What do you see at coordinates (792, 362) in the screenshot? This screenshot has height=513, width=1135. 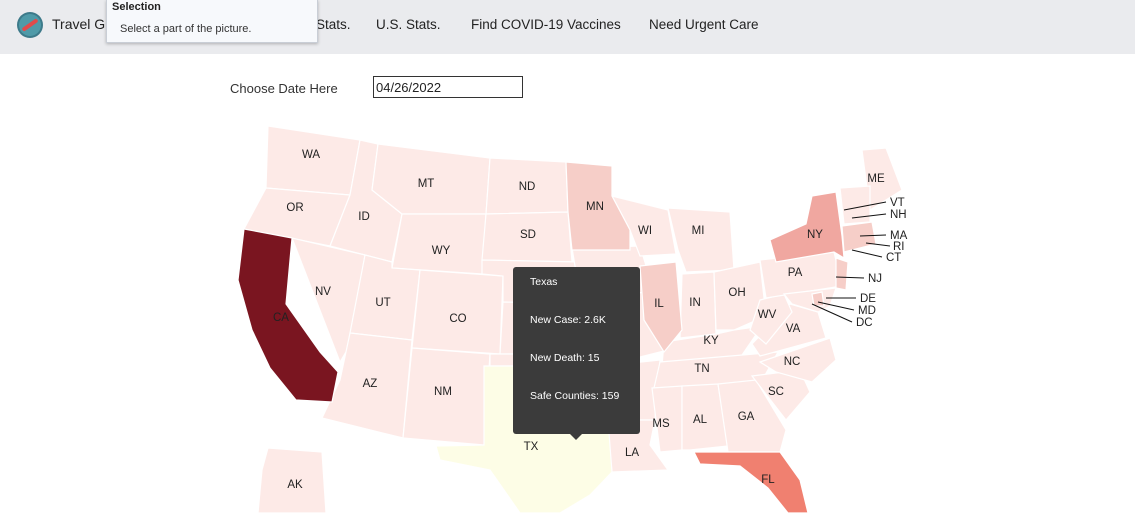 I see `label-nc: NC` at bounding box center [792, 362].